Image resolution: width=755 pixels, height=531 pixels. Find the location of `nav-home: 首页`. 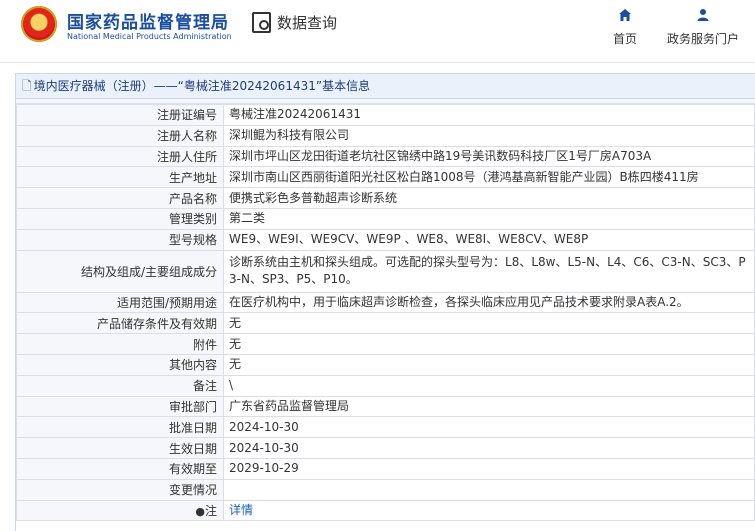

nav-home: 首页 is located at coordinates (625, 27).